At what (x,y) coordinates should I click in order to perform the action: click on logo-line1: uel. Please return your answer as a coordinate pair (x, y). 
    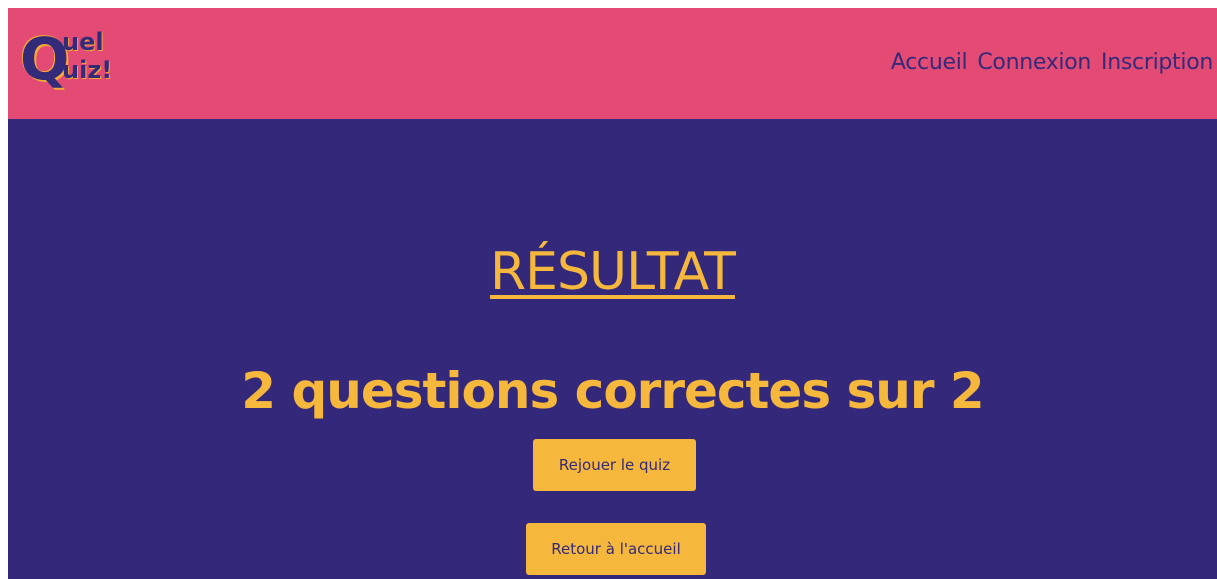
    Looking at the image, I should click on (83, 42).